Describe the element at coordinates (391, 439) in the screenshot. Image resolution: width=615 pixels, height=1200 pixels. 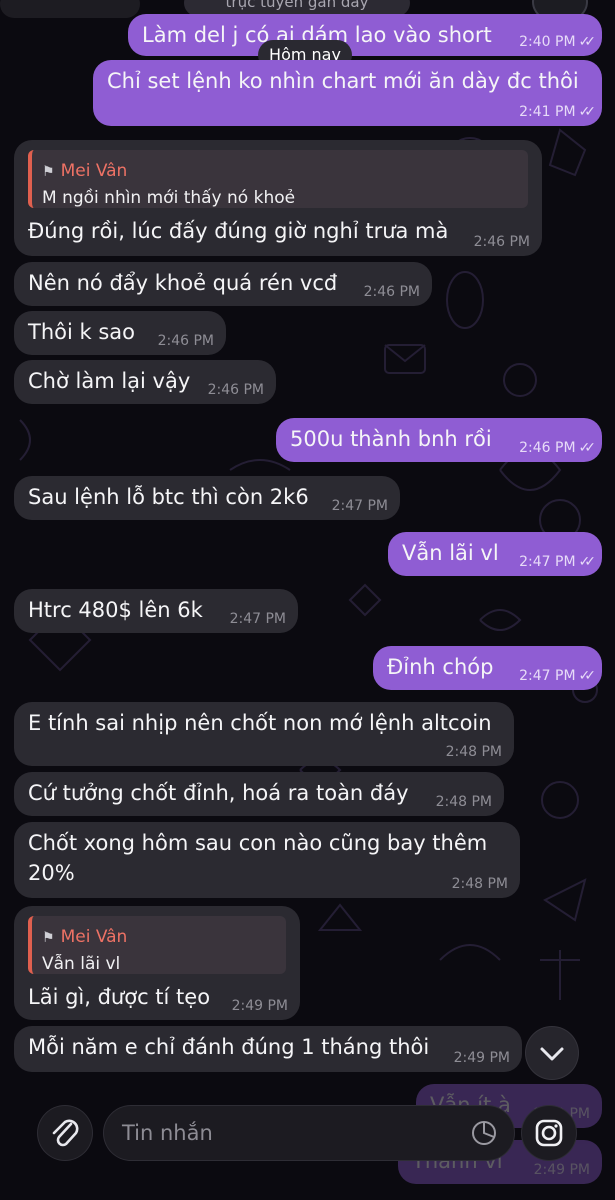
I see `message-text: 500u thành bnh rồi` at that location.